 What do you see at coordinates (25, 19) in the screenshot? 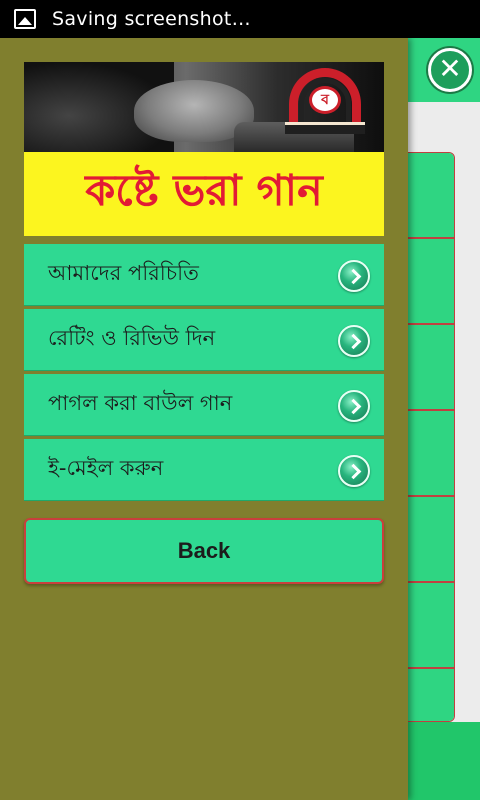
I see `image-icon` at bounding box center [25, 19].